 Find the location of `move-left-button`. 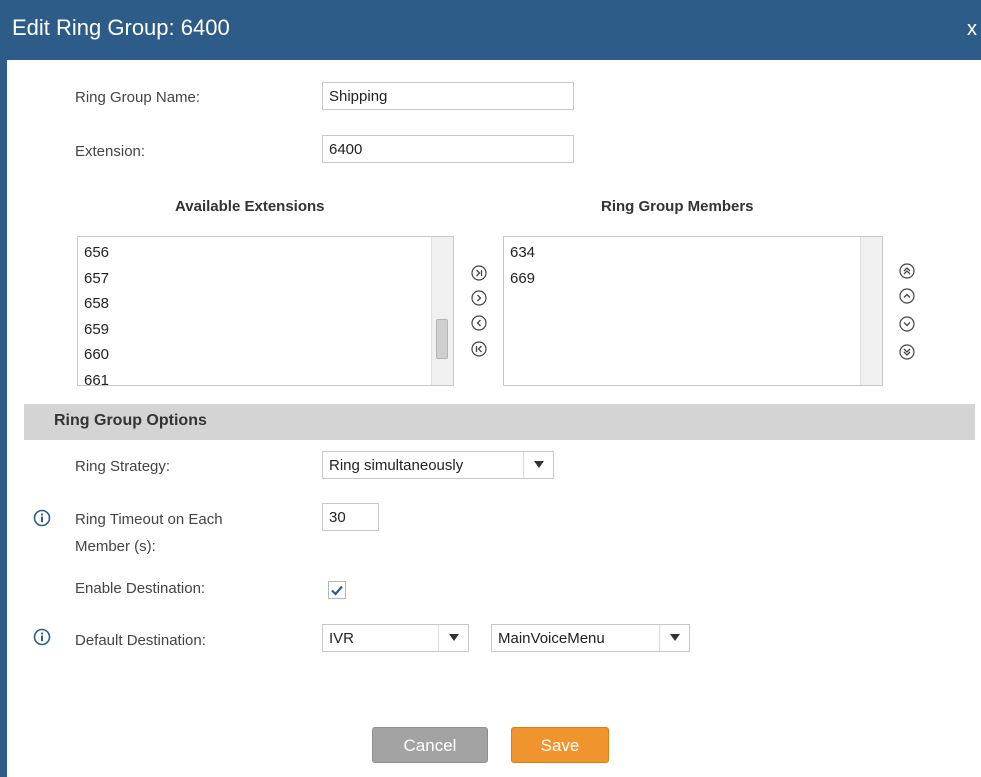

move-left-button is located at coordinates (479, 323).